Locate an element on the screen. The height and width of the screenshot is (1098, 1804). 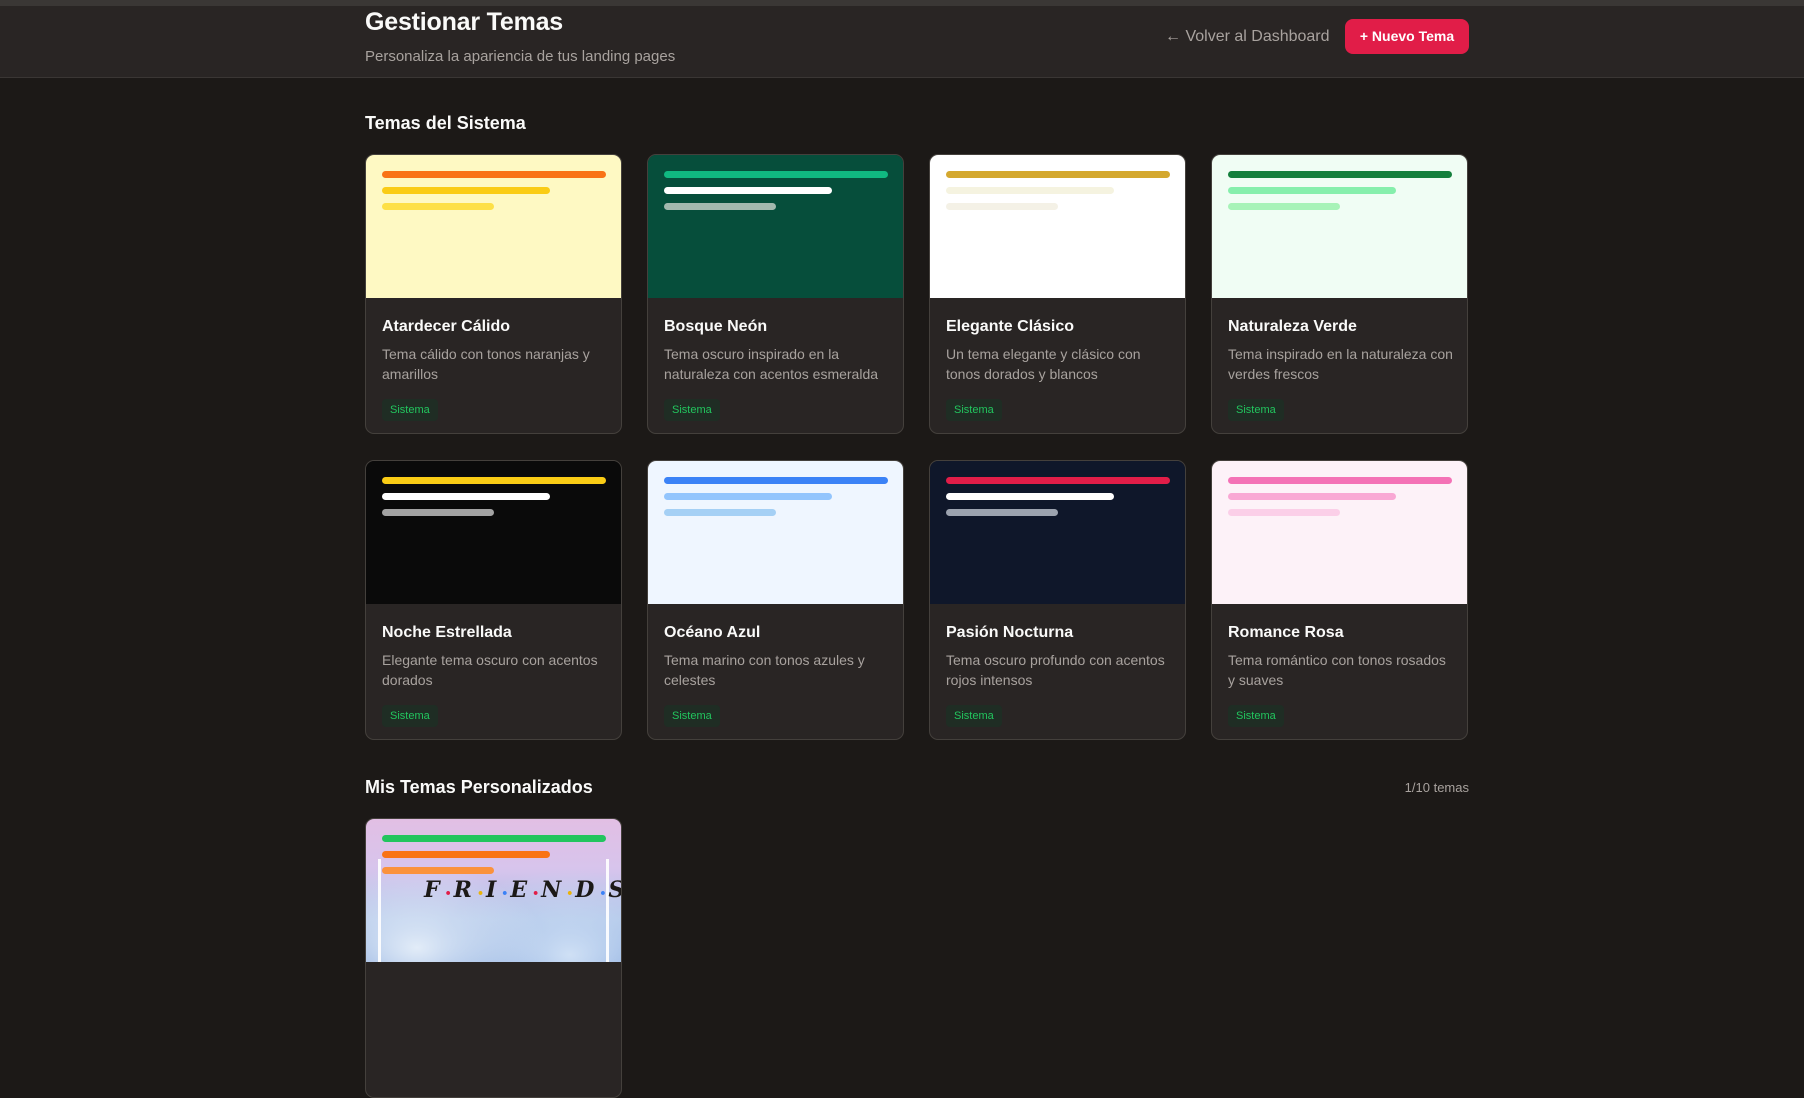
custom-themes-title: Mis Temas Personalizados is located at coordinates (479, 787).